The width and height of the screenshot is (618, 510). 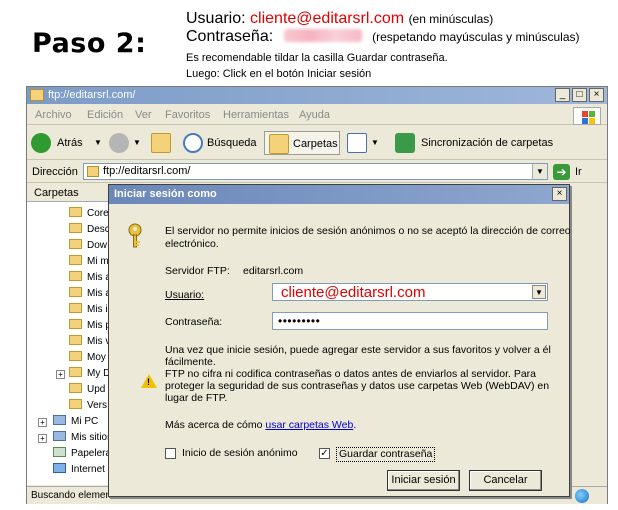 What do you see at coordinates (89, 342) in the screenshot?
I see `tree-item: Mis v` at bounding box center [89, 342].